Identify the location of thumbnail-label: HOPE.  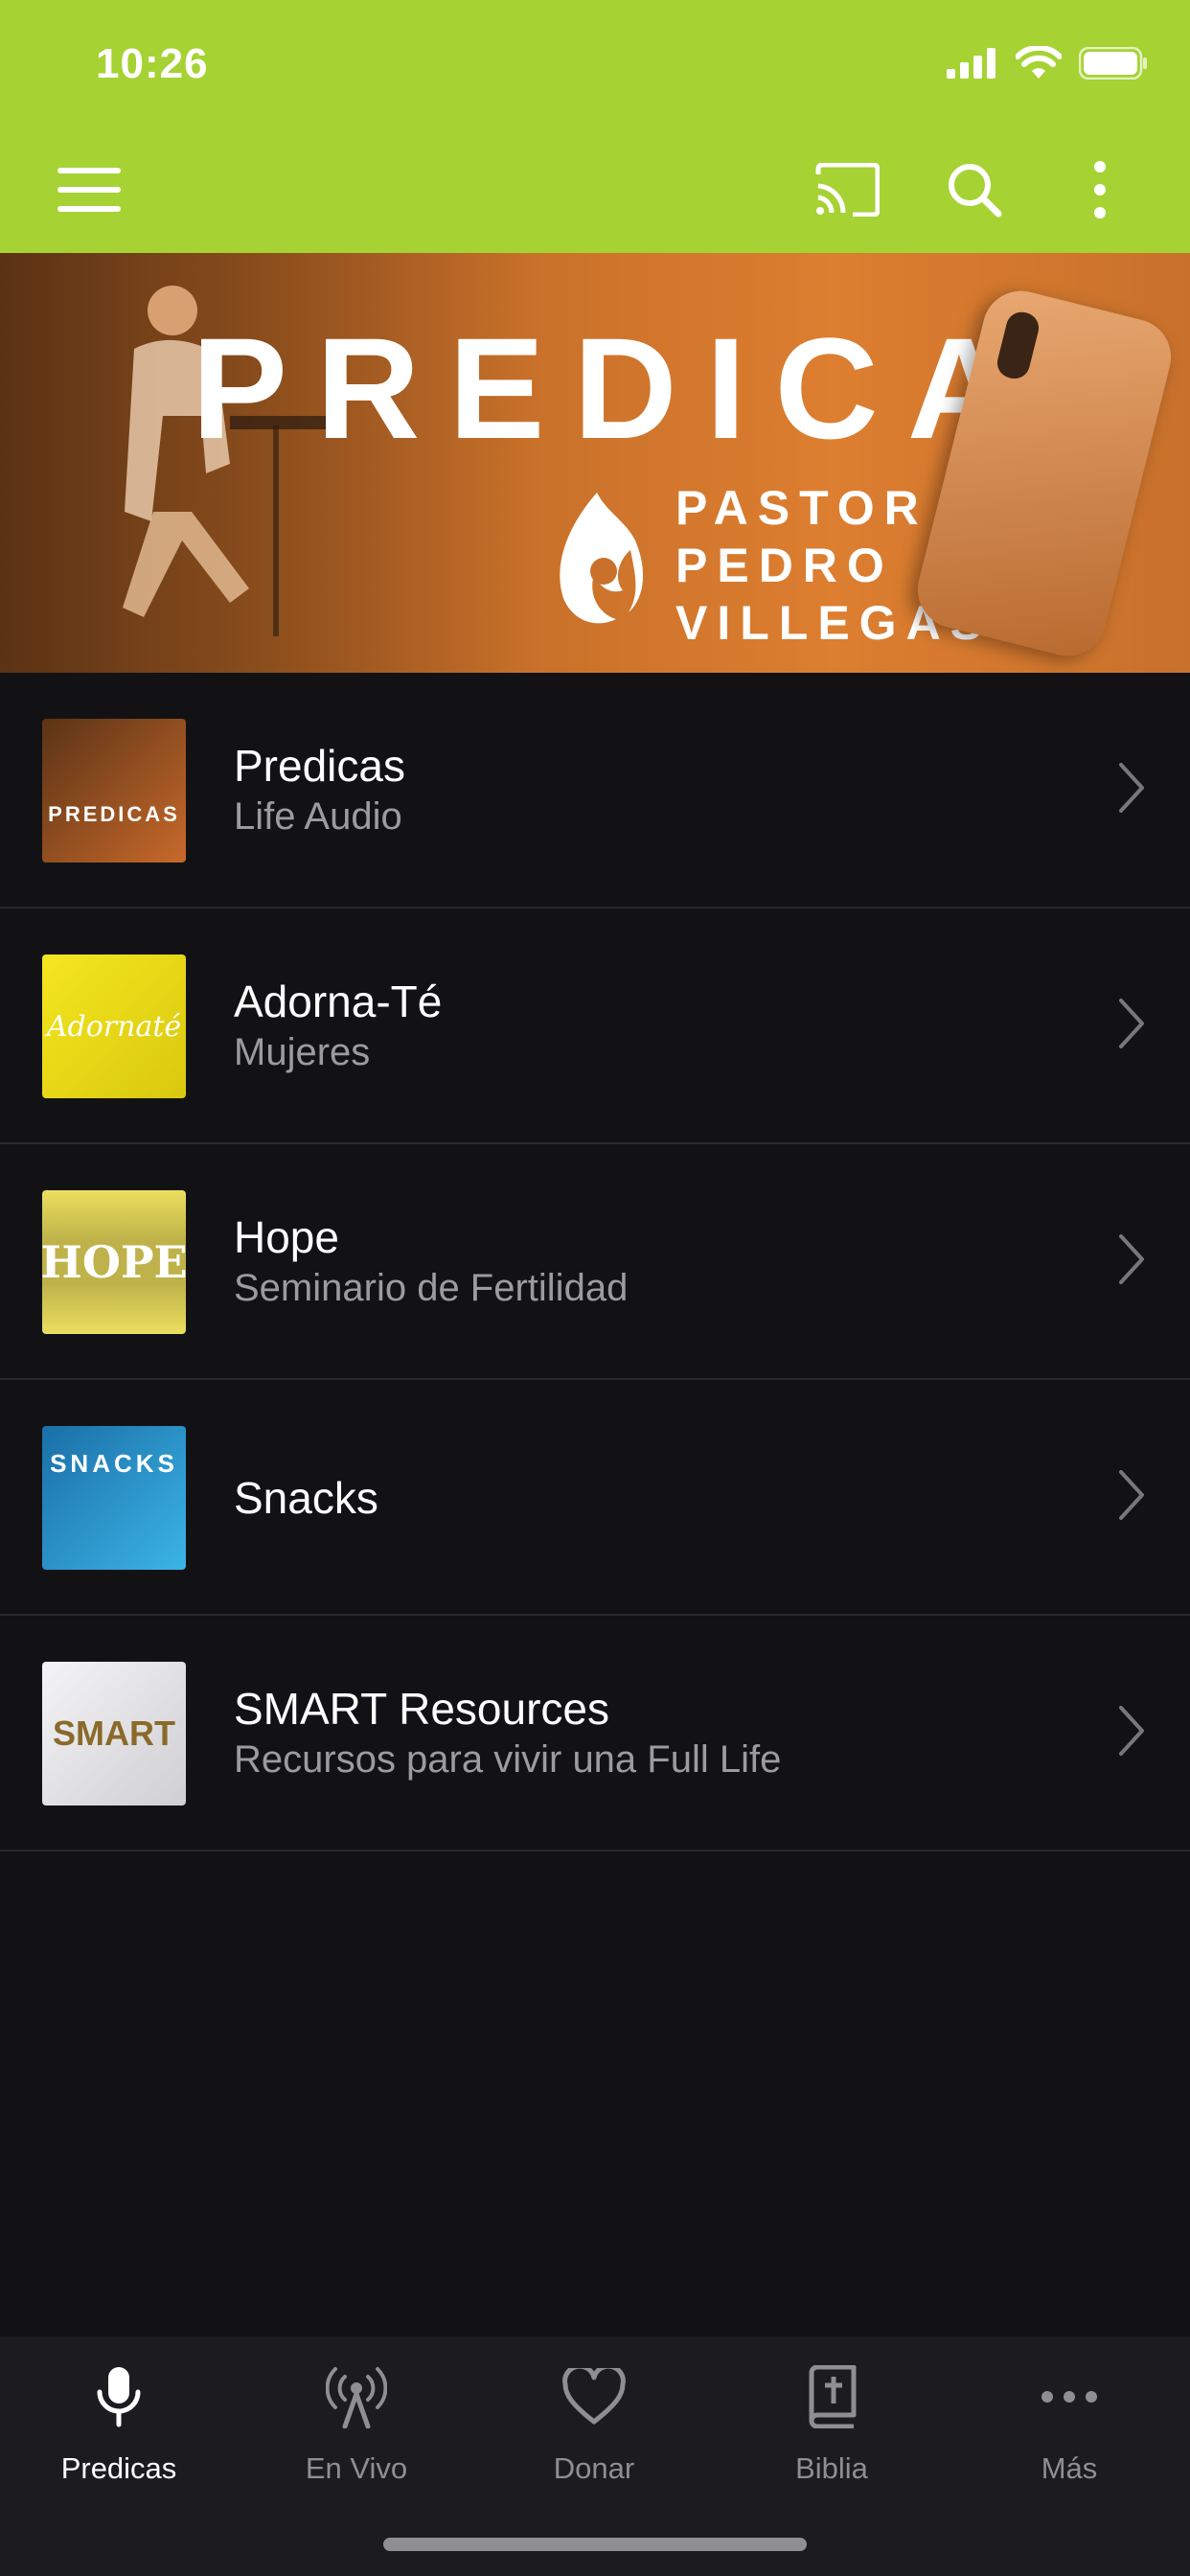
(114, 1262).